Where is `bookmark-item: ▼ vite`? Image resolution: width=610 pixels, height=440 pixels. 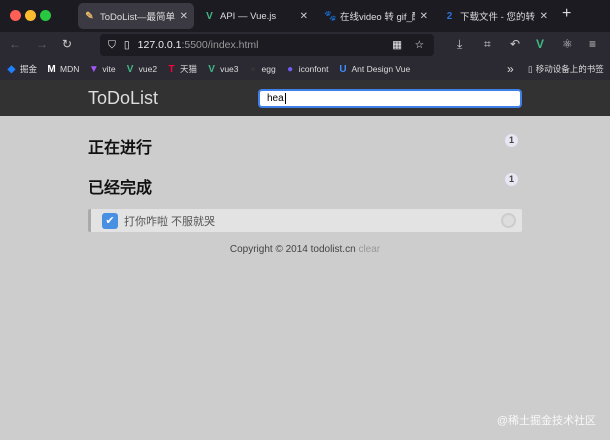
bookmark-item: ▼ vite is located at coordinates (102, 69).